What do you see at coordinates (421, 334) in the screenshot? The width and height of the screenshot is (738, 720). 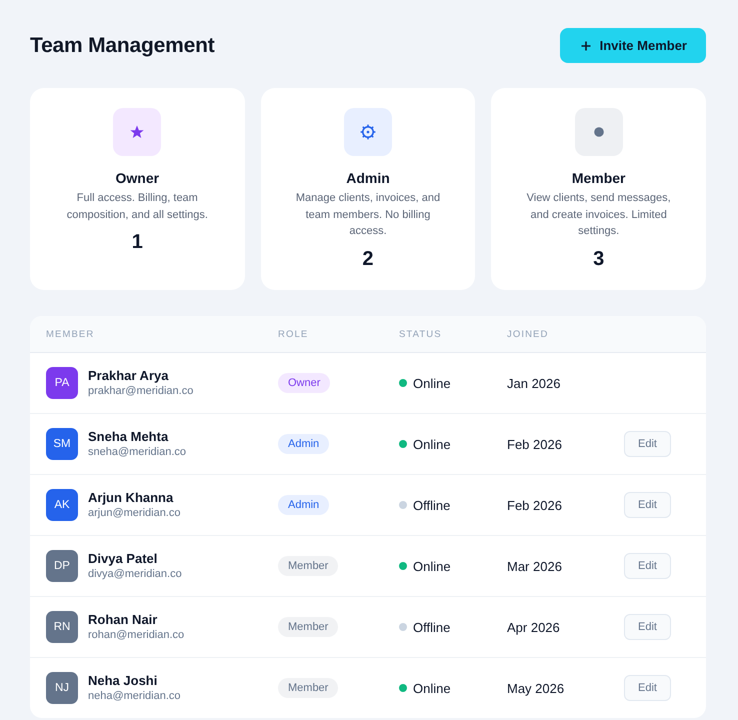 I see `column-header: STATUS` at bounding box center [421, 334].